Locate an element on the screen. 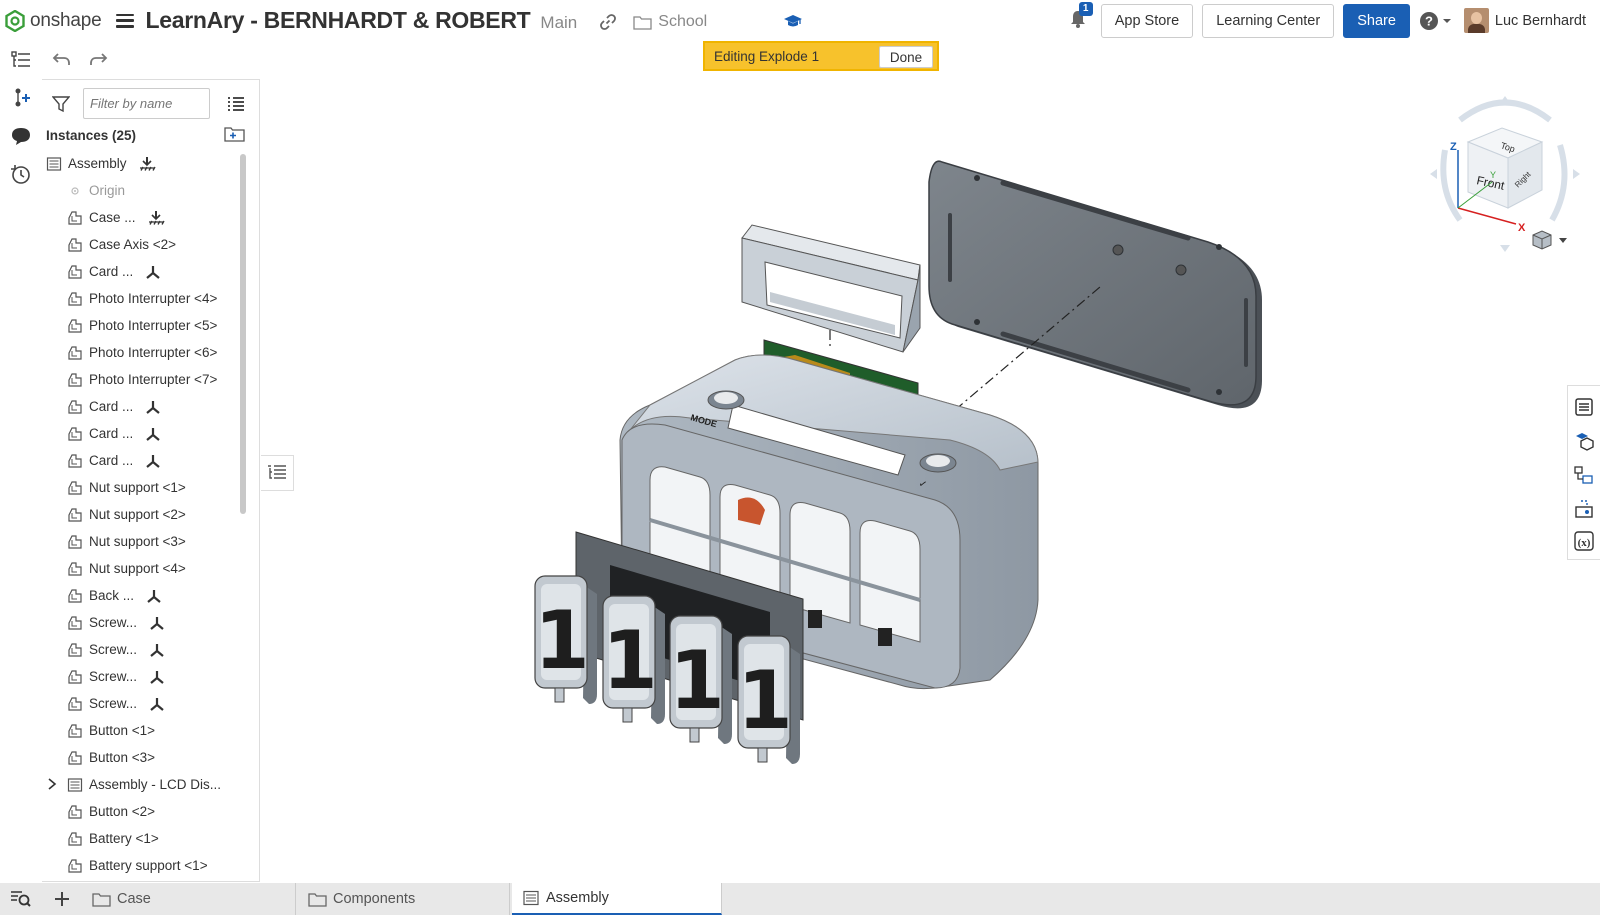  digit-label: 1 is located at coordinates (630, 660).